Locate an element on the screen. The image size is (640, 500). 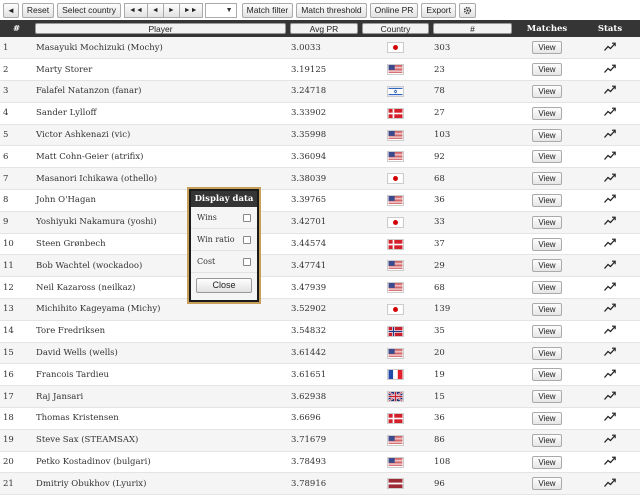
player-name-cell: Masanori Ichikawa (othello) is located at coordinates (97, 178).